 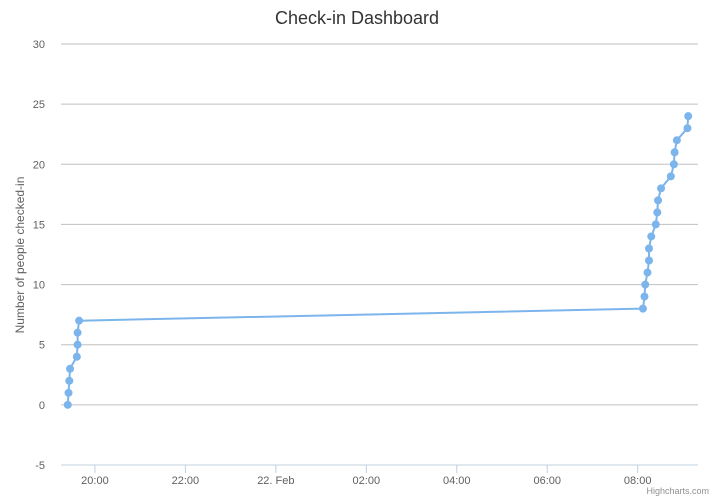 I want to click on y-tick-label: 0, so click(x=42, y=406).